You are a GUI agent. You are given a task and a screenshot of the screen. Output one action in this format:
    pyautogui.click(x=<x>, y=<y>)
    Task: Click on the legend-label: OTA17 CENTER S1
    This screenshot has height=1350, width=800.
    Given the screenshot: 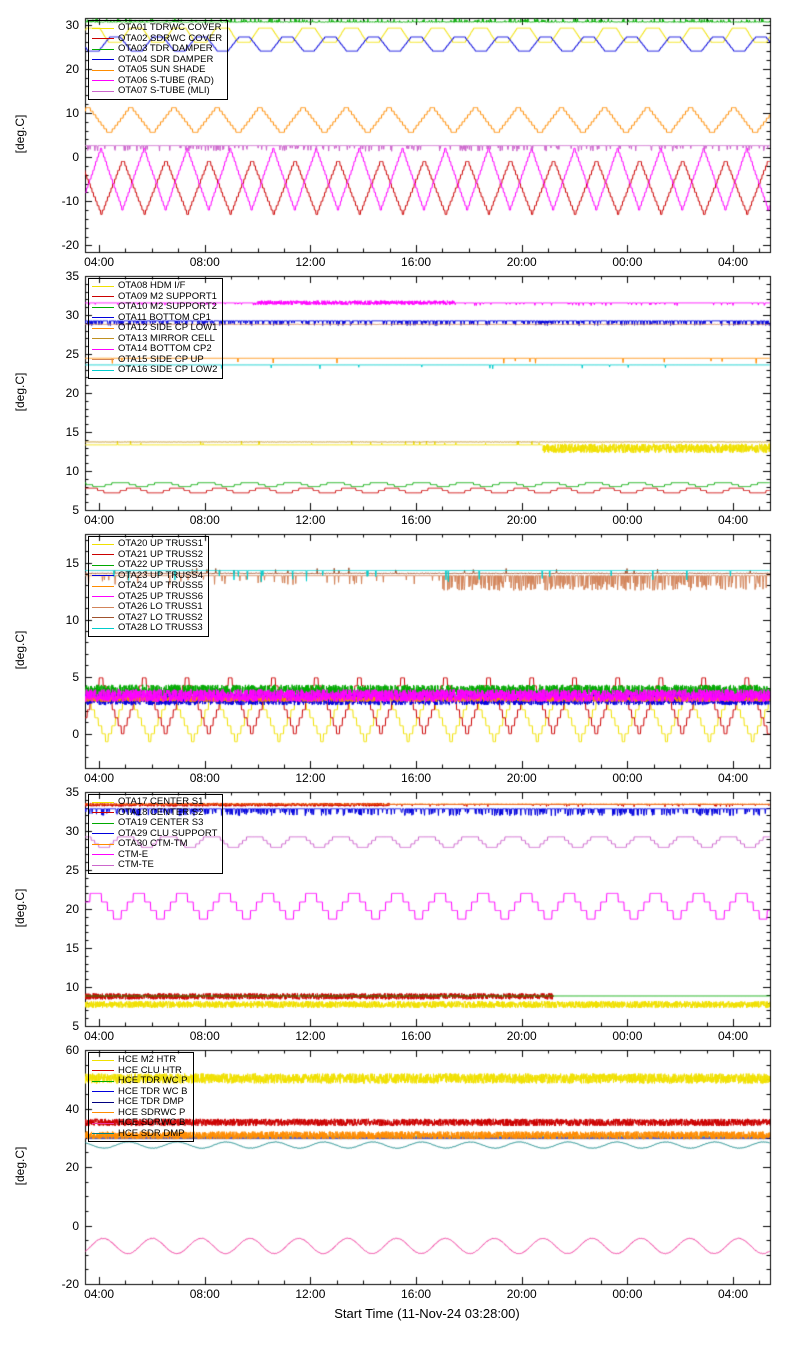 What is the action you would take?
    pyautogui.click(x=161, y=801)
    